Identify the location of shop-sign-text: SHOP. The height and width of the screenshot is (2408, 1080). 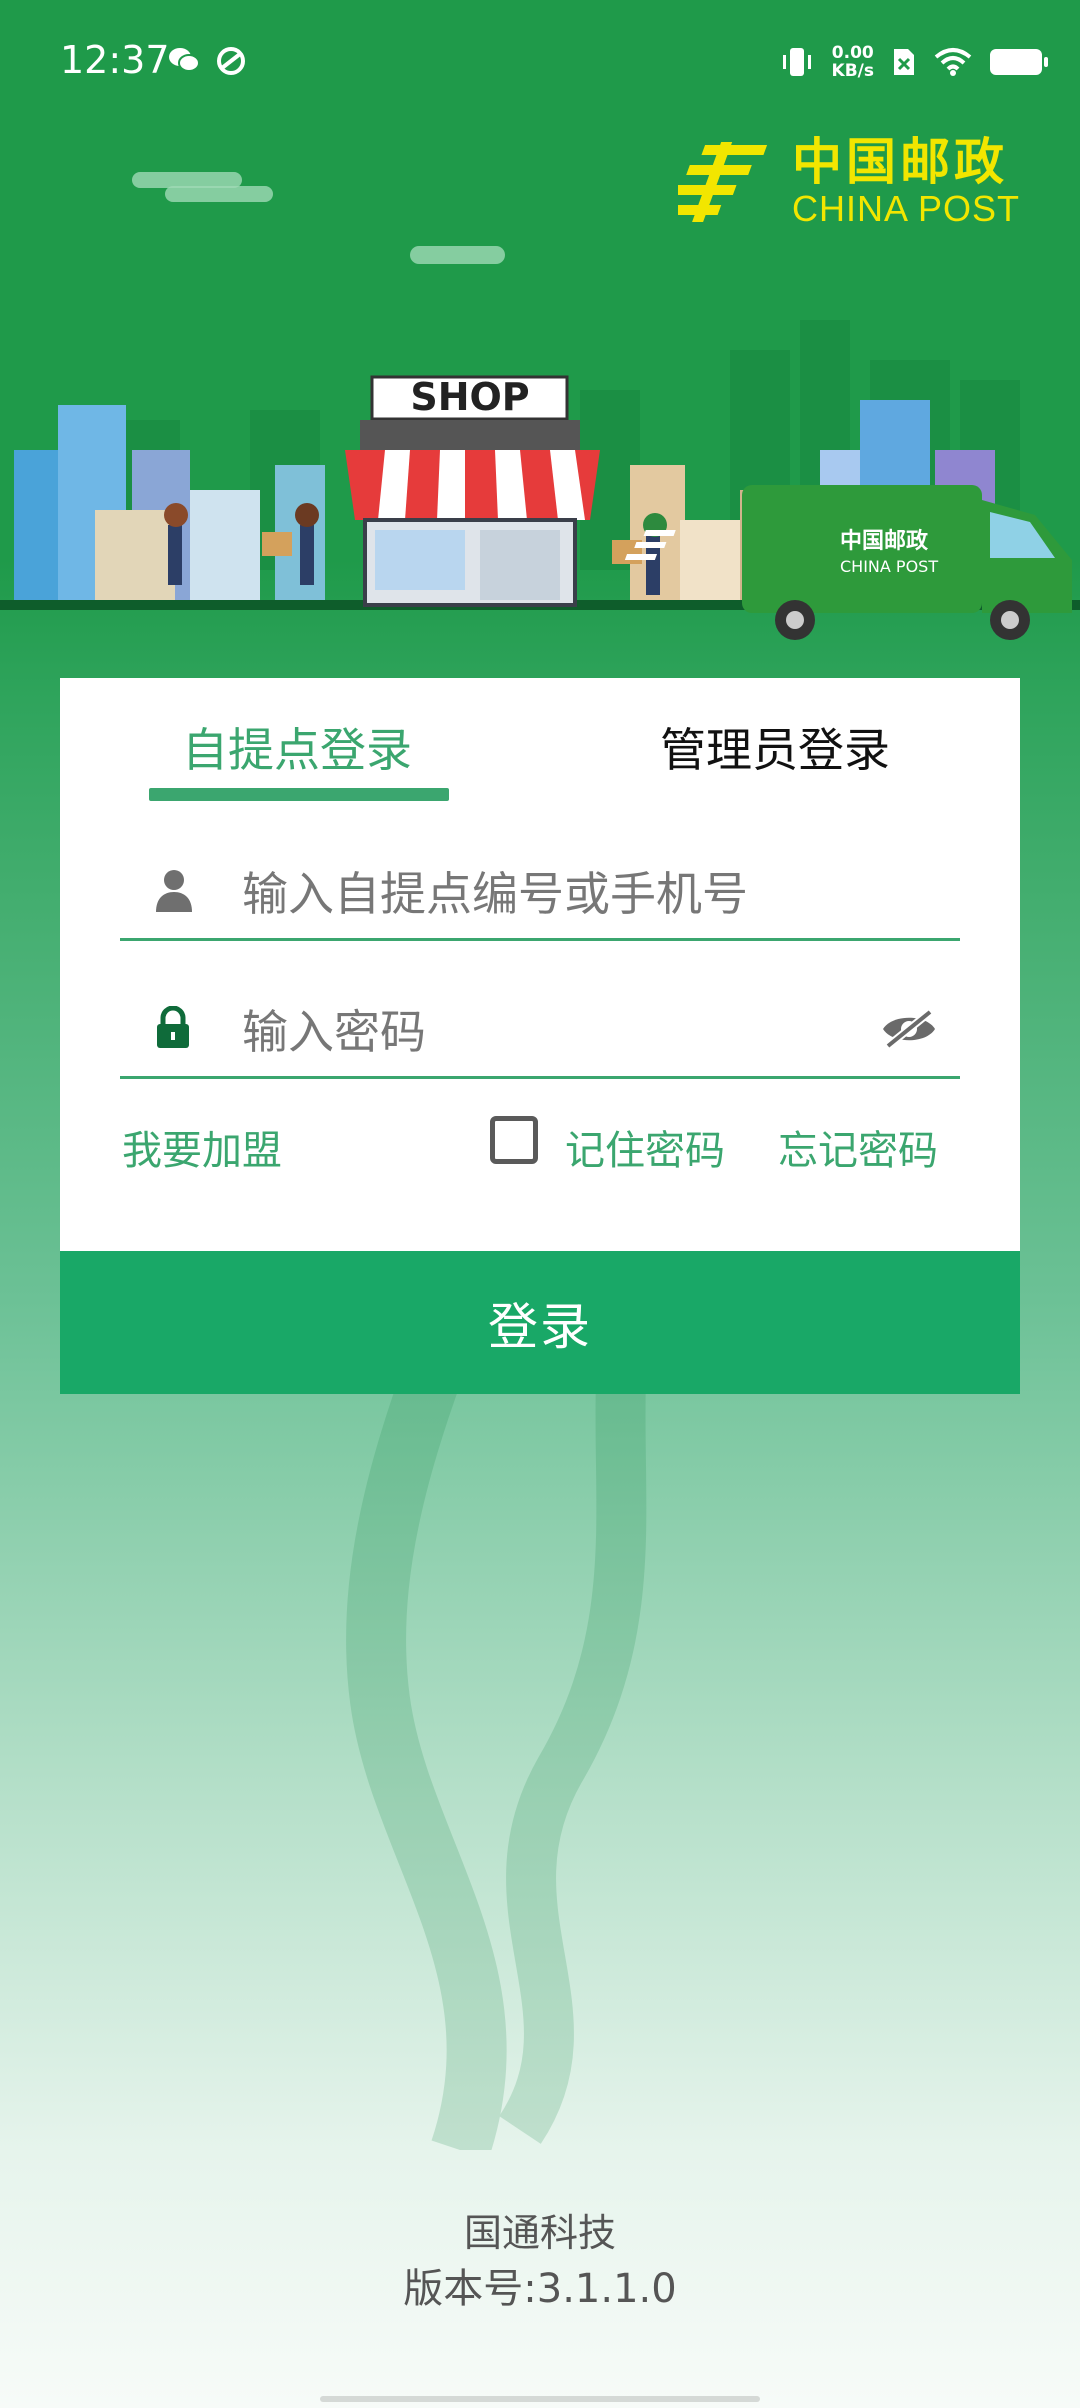
(469, 397).